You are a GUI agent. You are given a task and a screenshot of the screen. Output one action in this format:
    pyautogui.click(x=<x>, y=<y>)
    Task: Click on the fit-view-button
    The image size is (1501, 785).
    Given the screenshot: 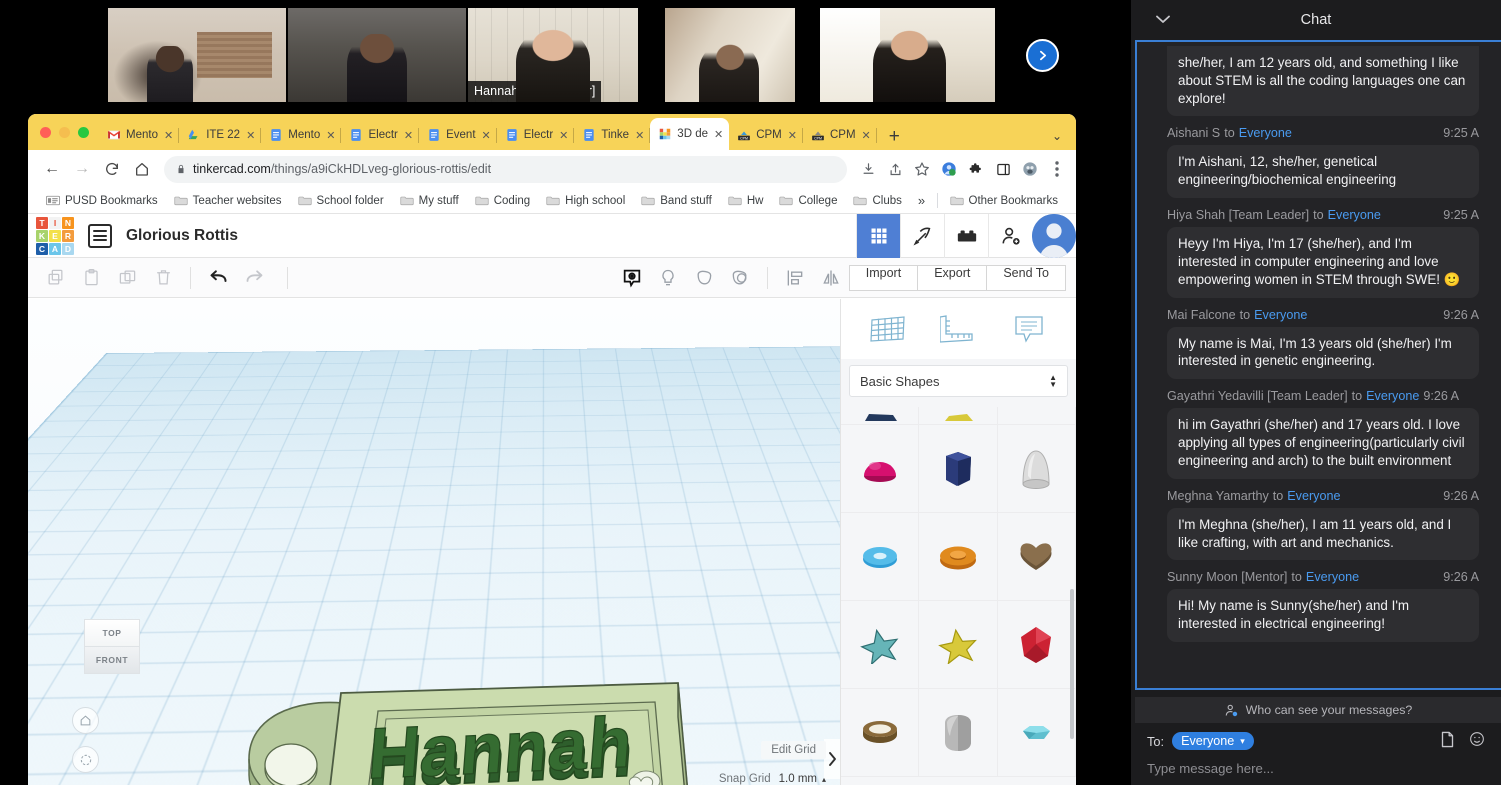 What is the action you would take?
    pyautogui.click(x=85, y=759)
    